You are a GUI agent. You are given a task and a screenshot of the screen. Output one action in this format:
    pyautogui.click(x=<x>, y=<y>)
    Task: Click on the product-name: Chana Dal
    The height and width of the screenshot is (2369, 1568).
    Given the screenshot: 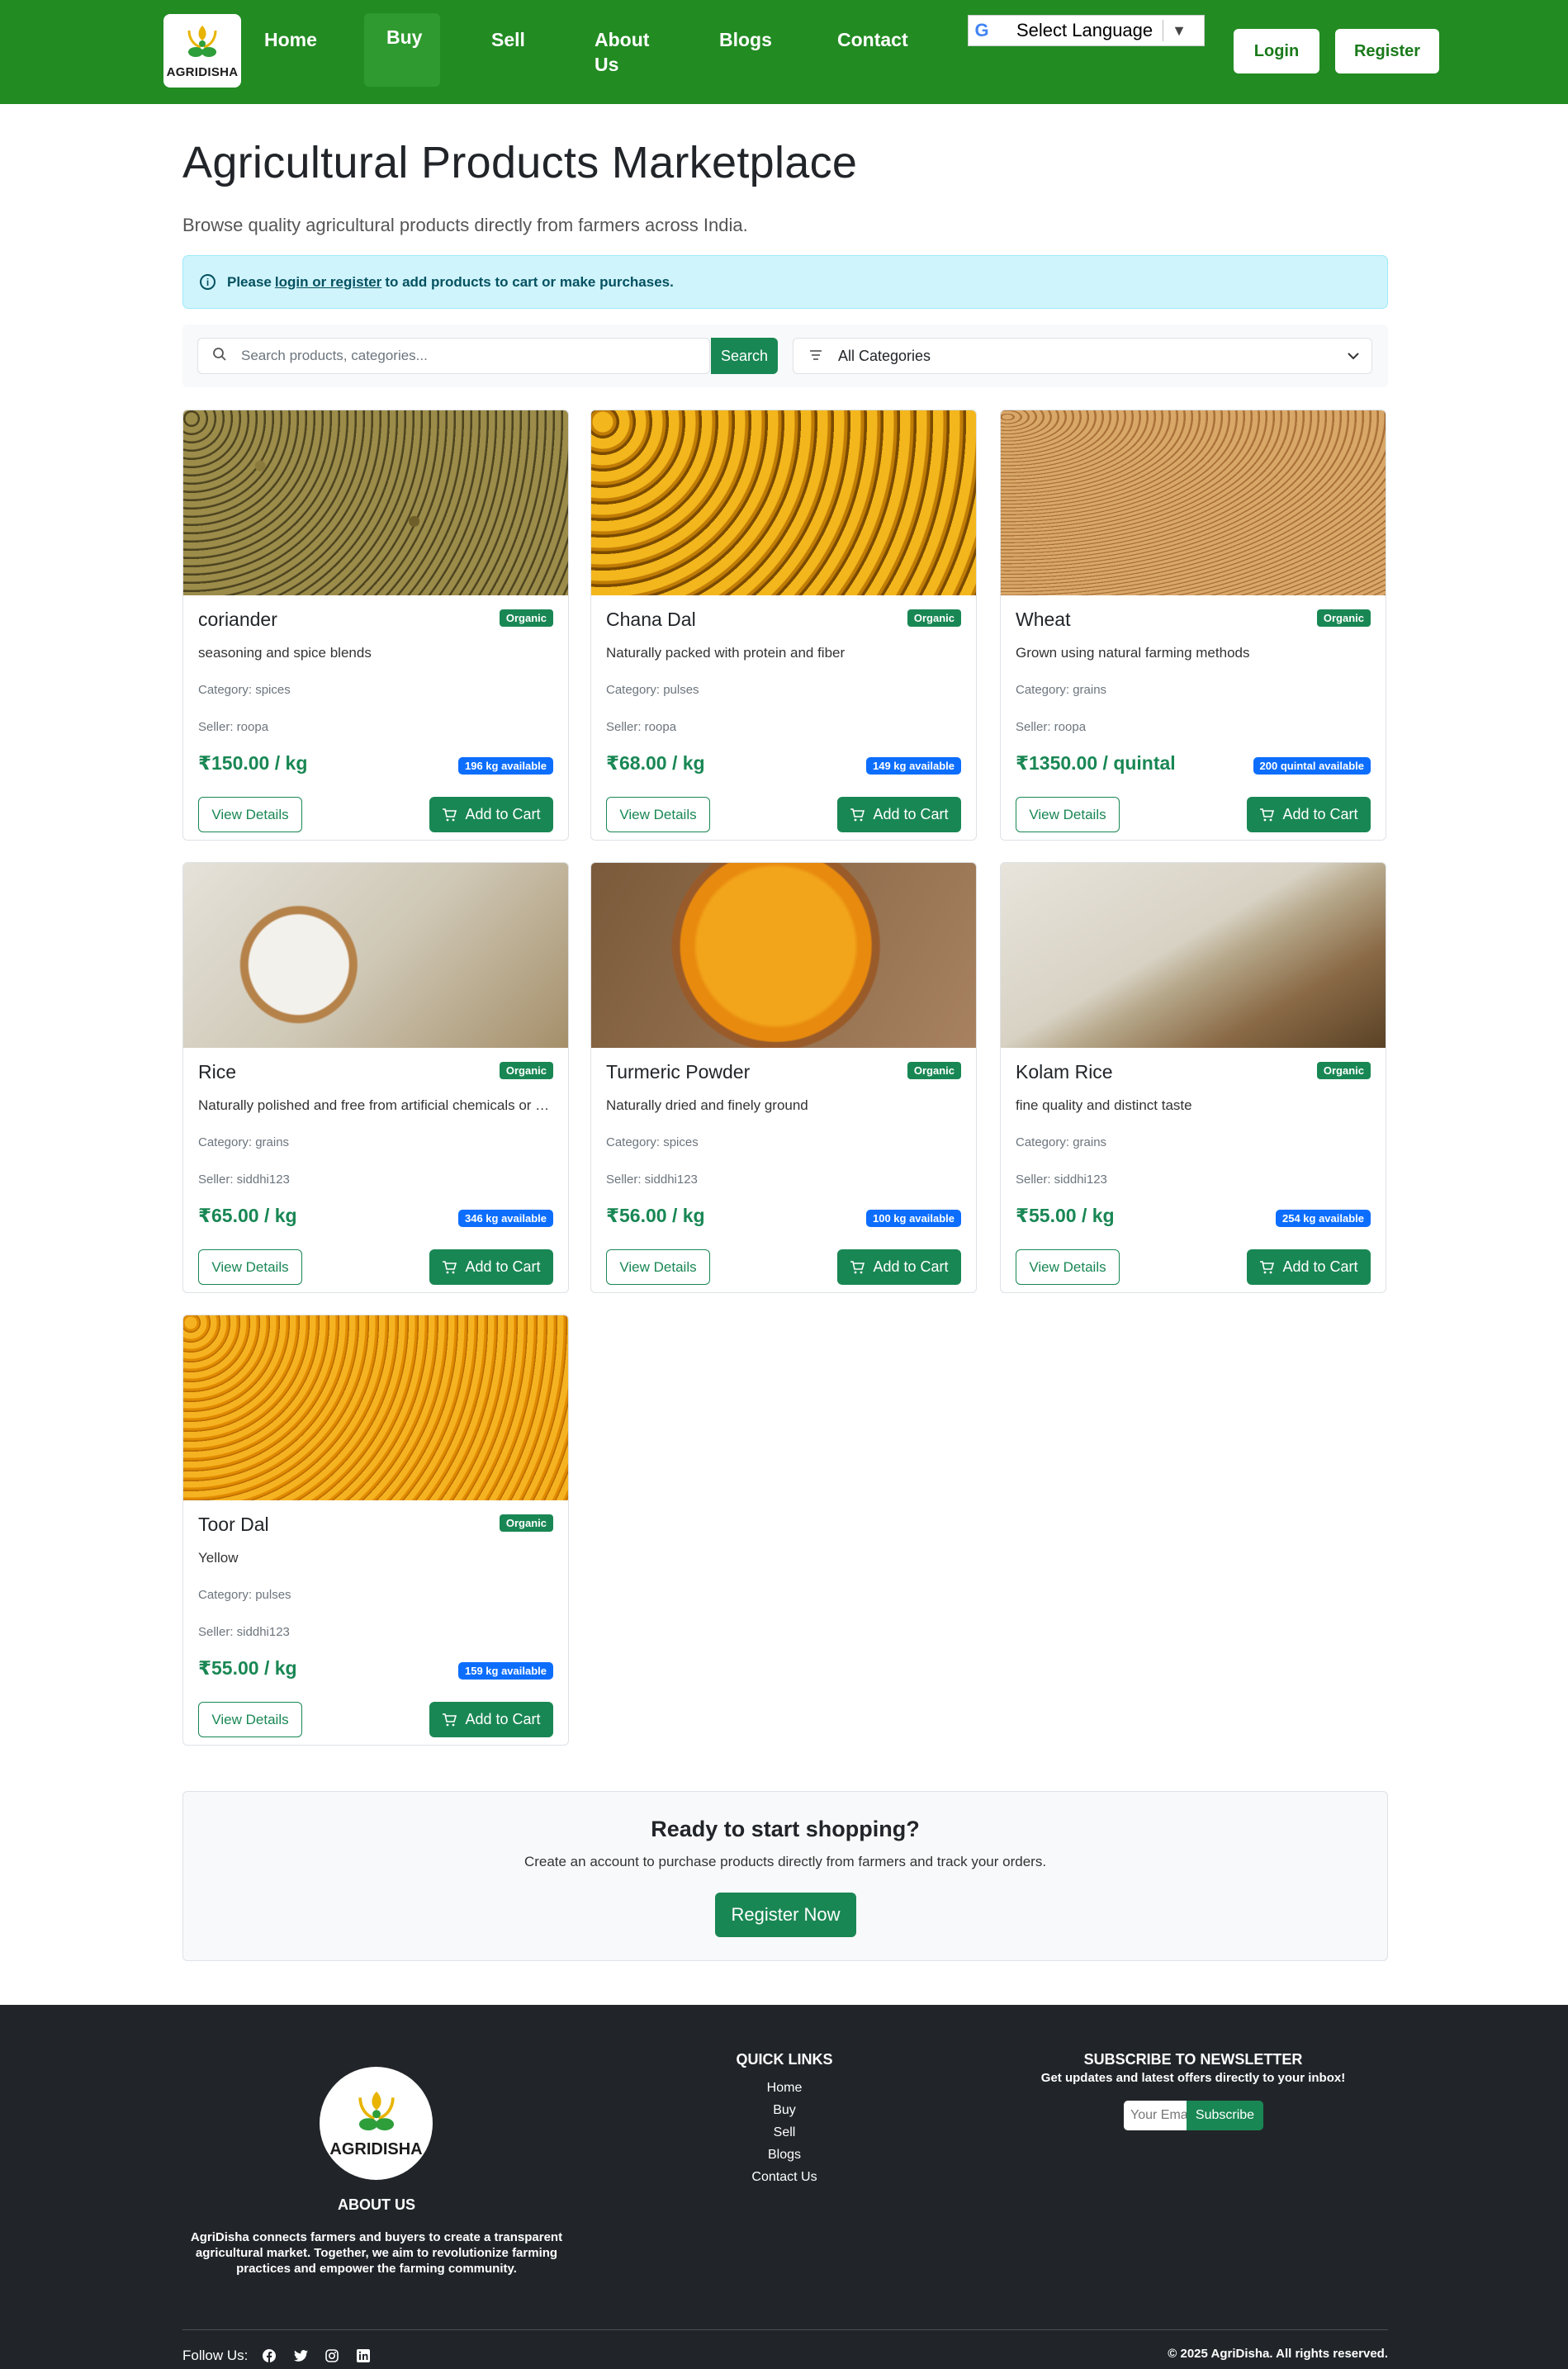 What is the action you would take?
    pyautogui.click(x=651, y=619)
    